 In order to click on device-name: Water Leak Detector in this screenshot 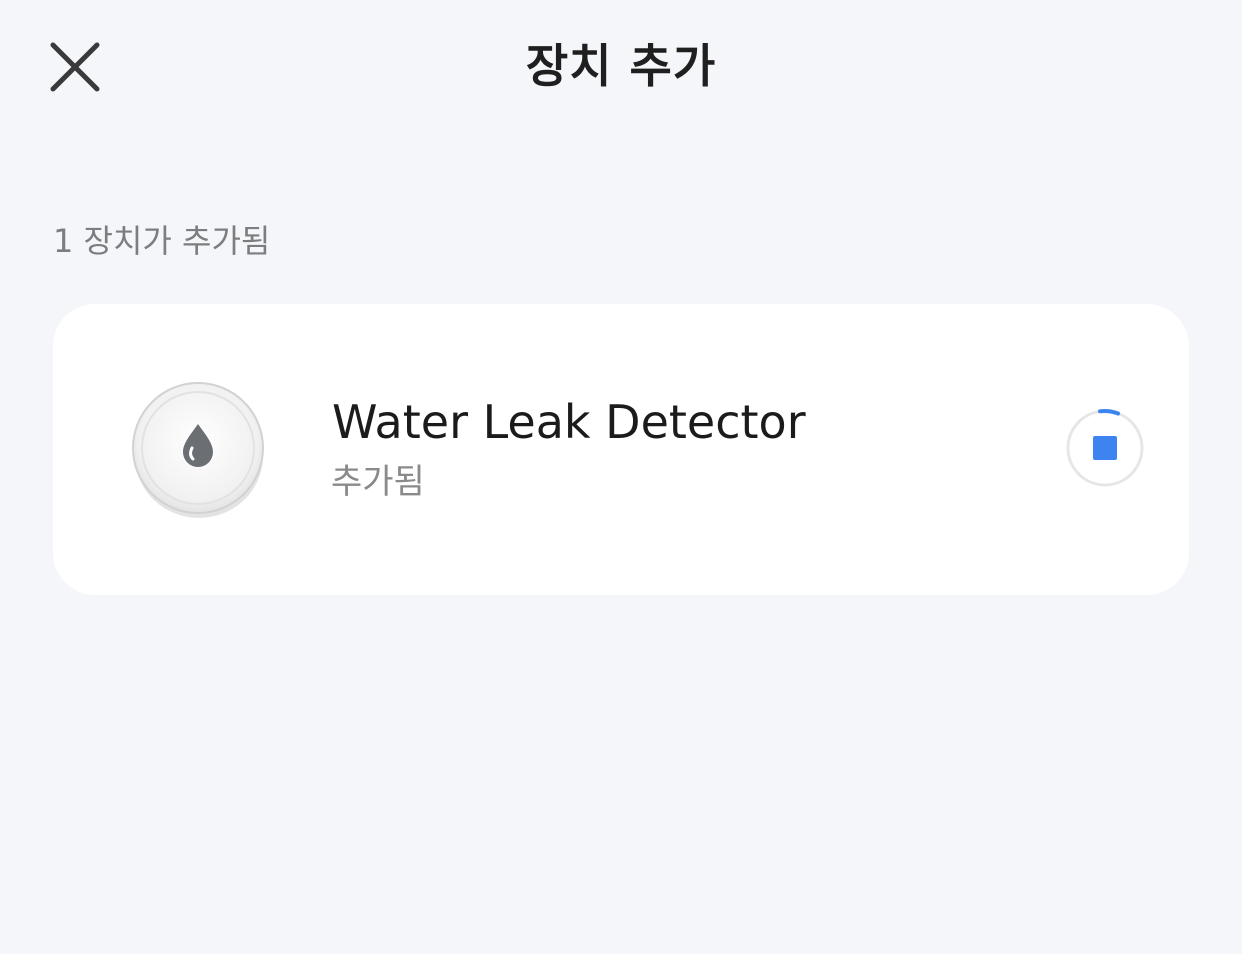, I will do `click(569, 422)`.